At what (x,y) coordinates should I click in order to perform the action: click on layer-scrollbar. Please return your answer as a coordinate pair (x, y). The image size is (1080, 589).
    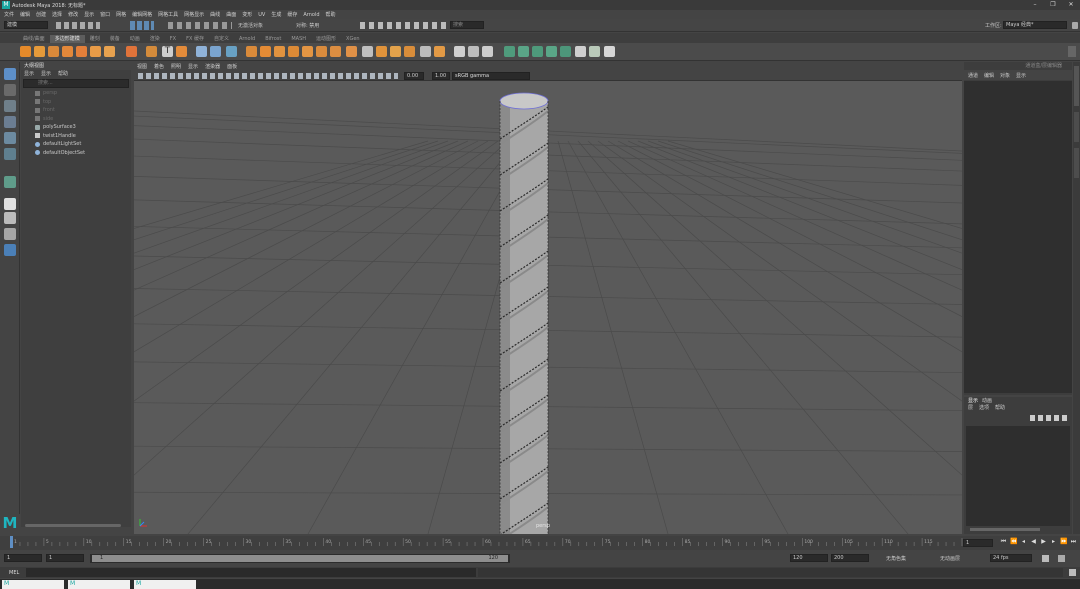
    Looking at the image, I should click on (1005, 529).